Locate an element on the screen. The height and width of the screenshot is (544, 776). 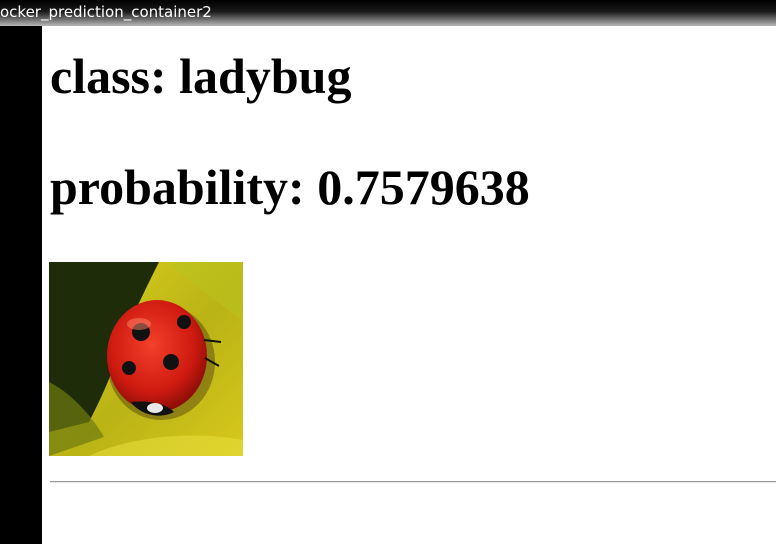
ladybug-image is located at coordinates (146, 359).